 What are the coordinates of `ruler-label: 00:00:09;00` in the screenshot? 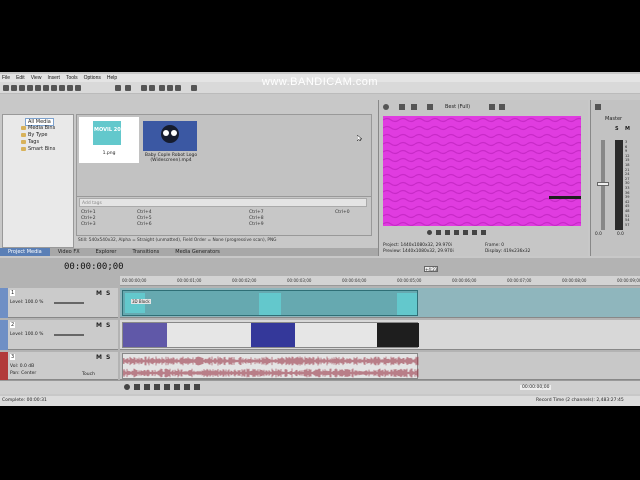 It's located at (628, 280).